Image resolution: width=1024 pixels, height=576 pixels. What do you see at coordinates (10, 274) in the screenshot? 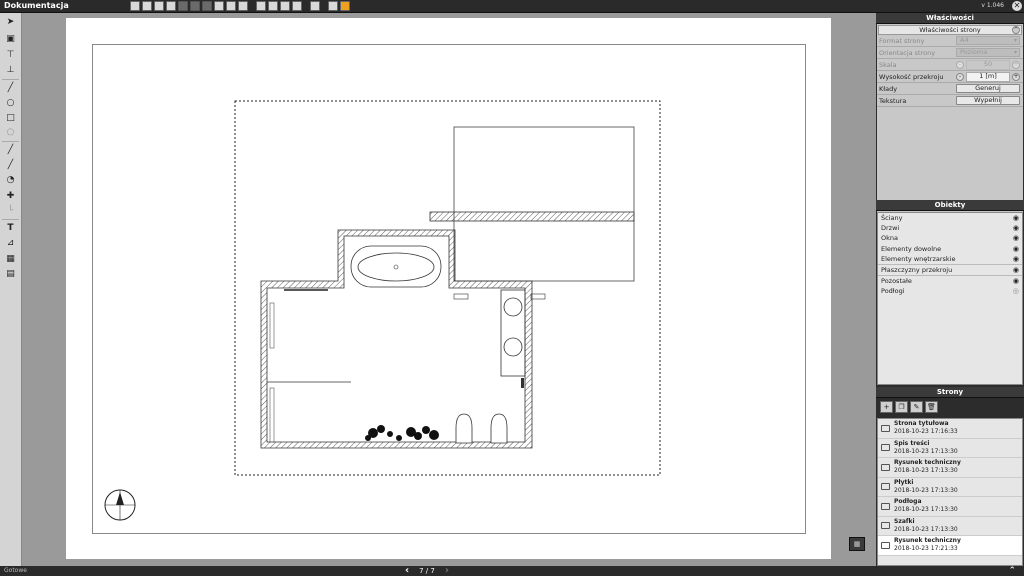
I see `stamp-icon: ▤` at bounding box center [10, 274].